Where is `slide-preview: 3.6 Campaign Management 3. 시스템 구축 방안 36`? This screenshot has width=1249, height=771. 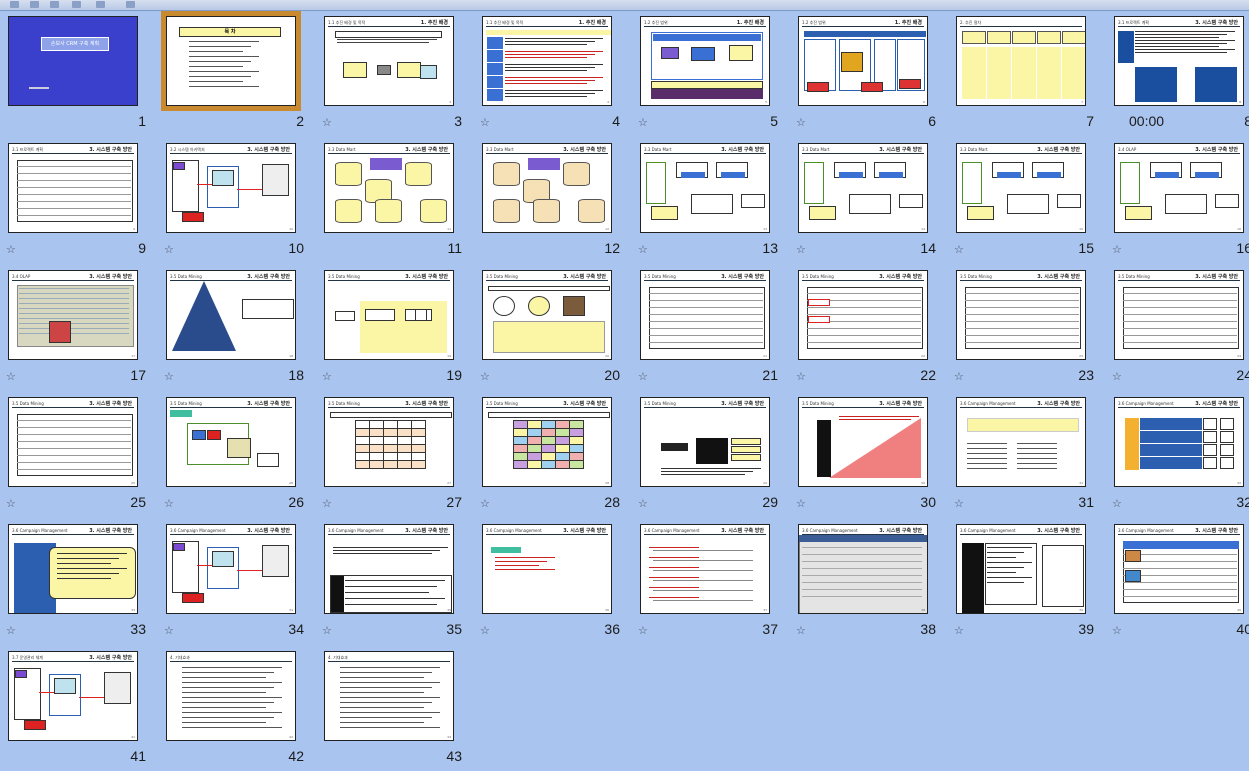 slide-preview: 3.6 Campaign Management 3. 시스템 구축 방안 36 is located at coordinates (547, 569).